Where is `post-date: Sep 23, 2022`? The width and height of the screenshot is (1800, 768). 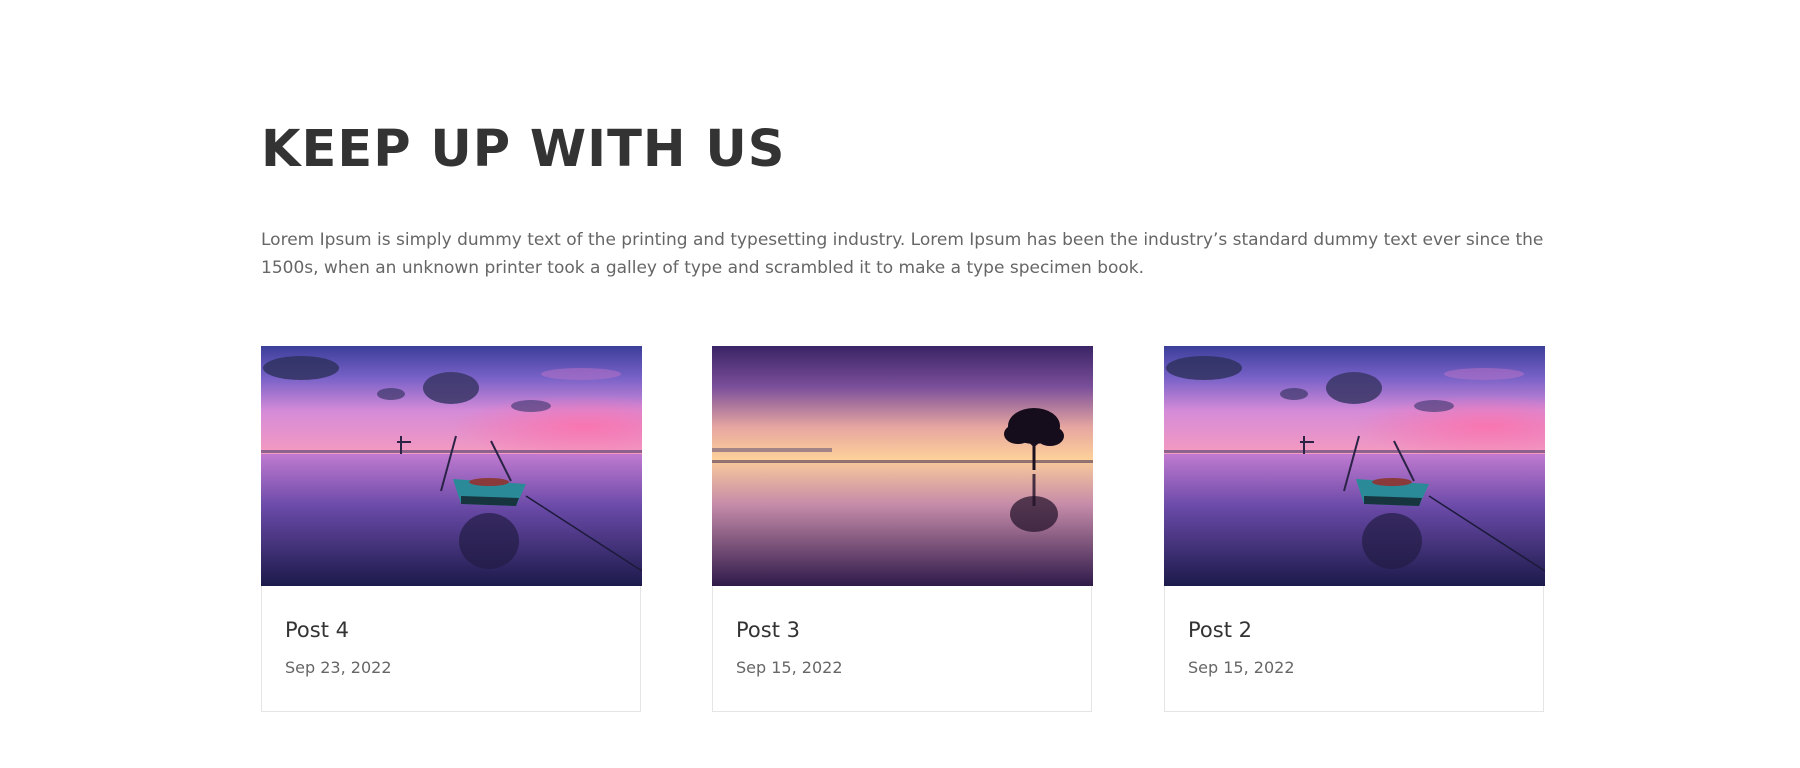 post-date: Sep 23, 2022 is located at coordinates (338, 667).